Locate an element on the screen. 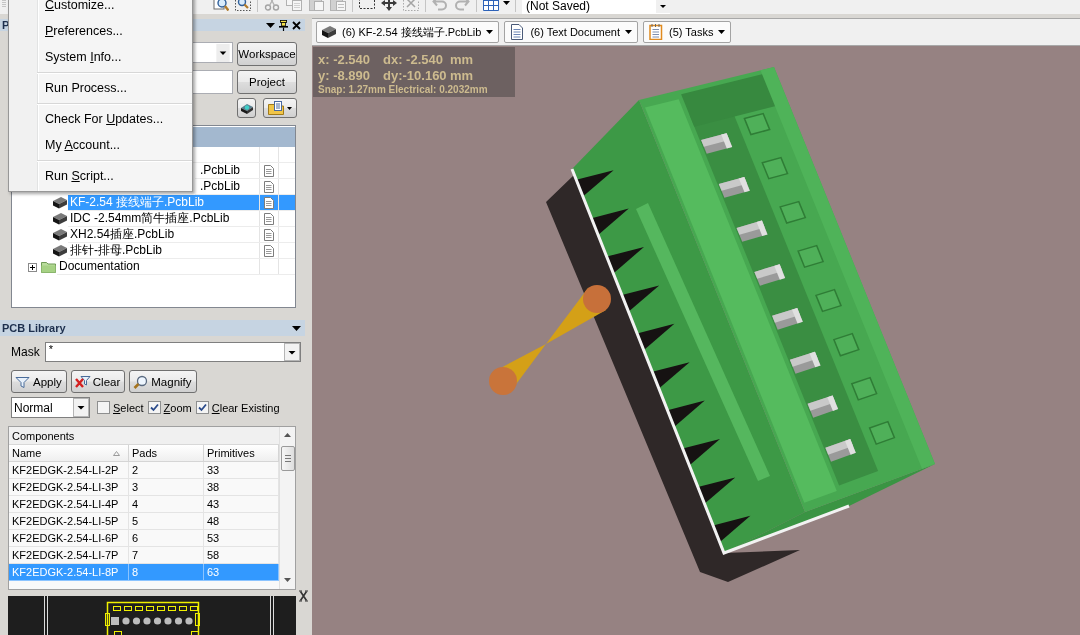  tree-item-label: IDC -2.54mm简牛插座.PcbLib is located at coordinates (163, 218).